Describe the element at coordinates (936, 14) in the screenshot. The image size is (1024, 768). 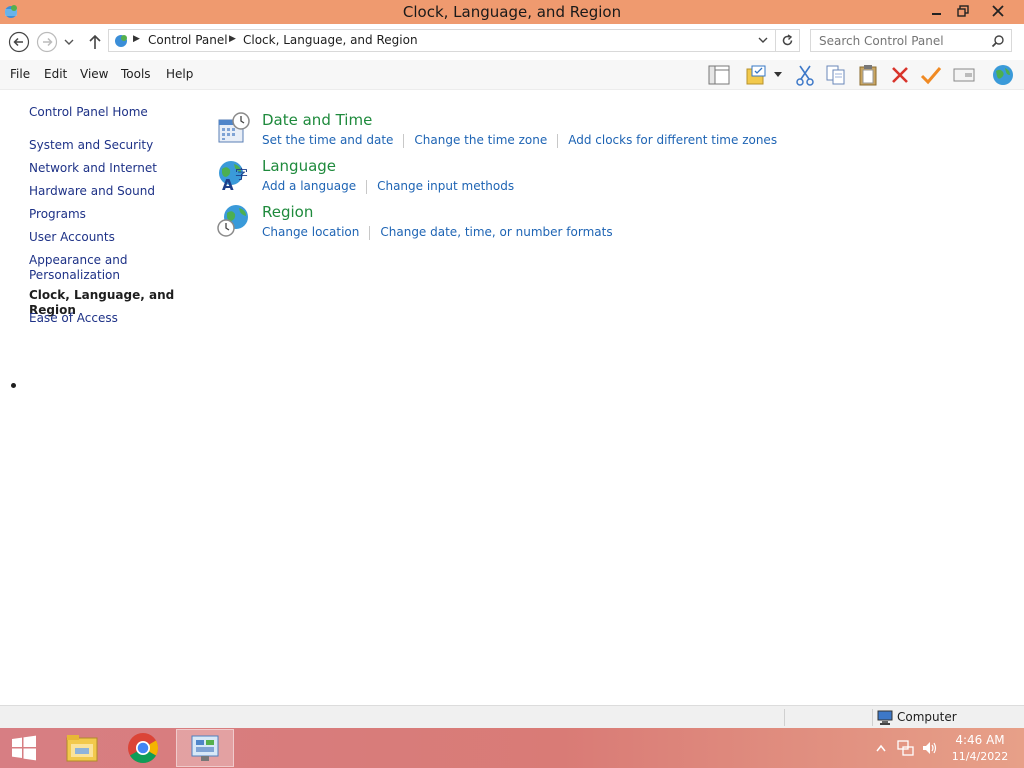
I see `minimize-icon` at that location.